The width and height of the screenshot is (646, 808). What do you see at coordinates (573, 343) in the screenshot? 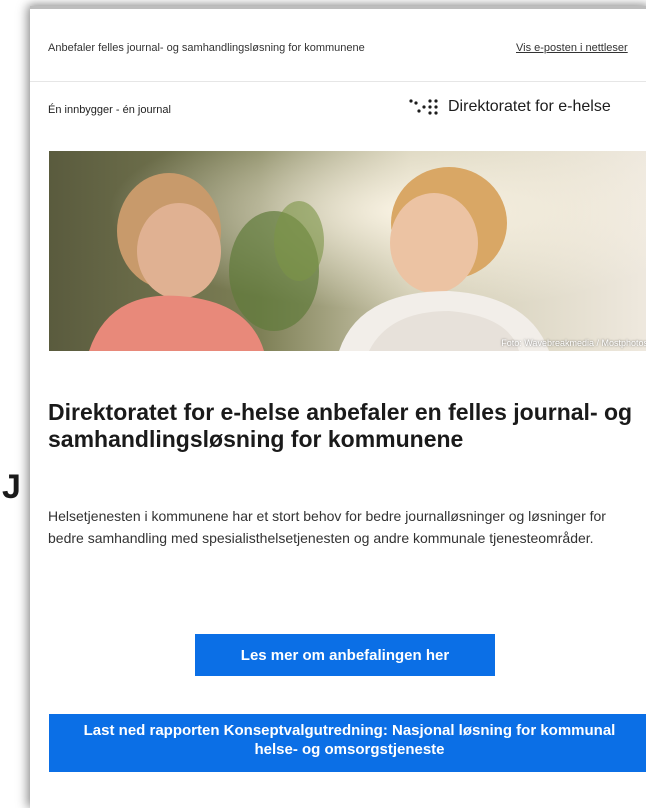
I see `photo-credit: Foto: Wavebreakmedia / Mostphotos` at bounding box center [573, 343].